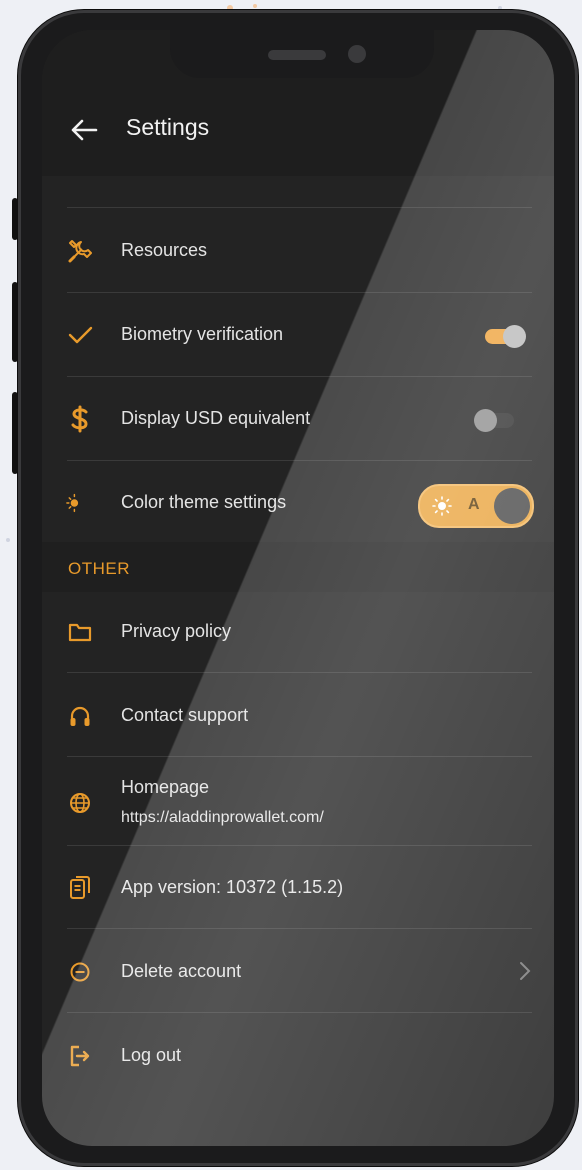 This screenshot has width=582, height=1170. What do you see at coordinates (298, 1056) in the screenshot?
I see `settings-row-log-out: Log out` at bounding box center [298, 1056].